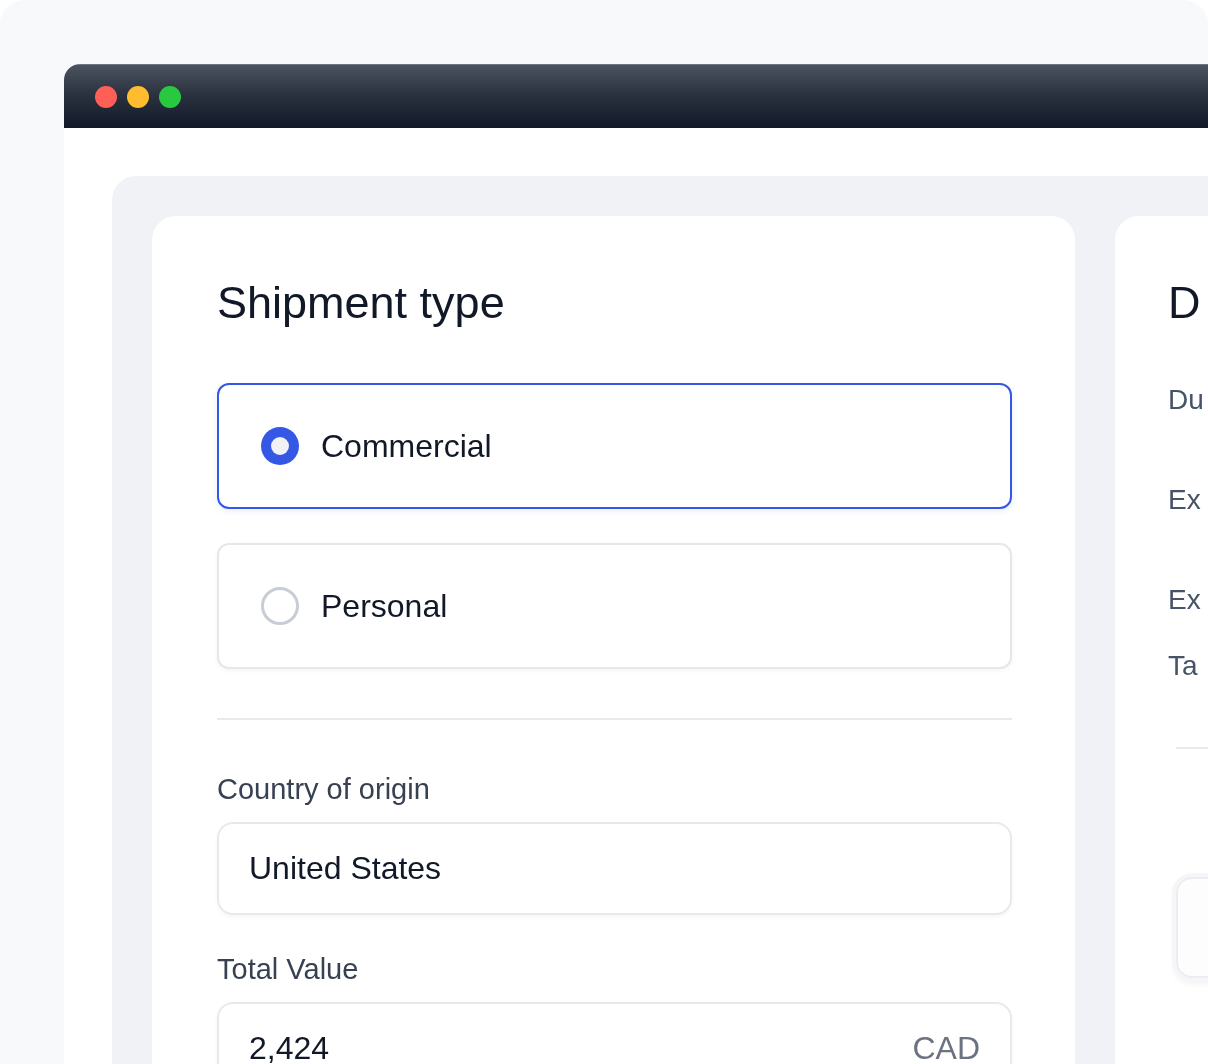 The image size is (1208, 1064). Describe the element at coordinates (106, 96) in the screenshot. I see `close-icon` at that location.